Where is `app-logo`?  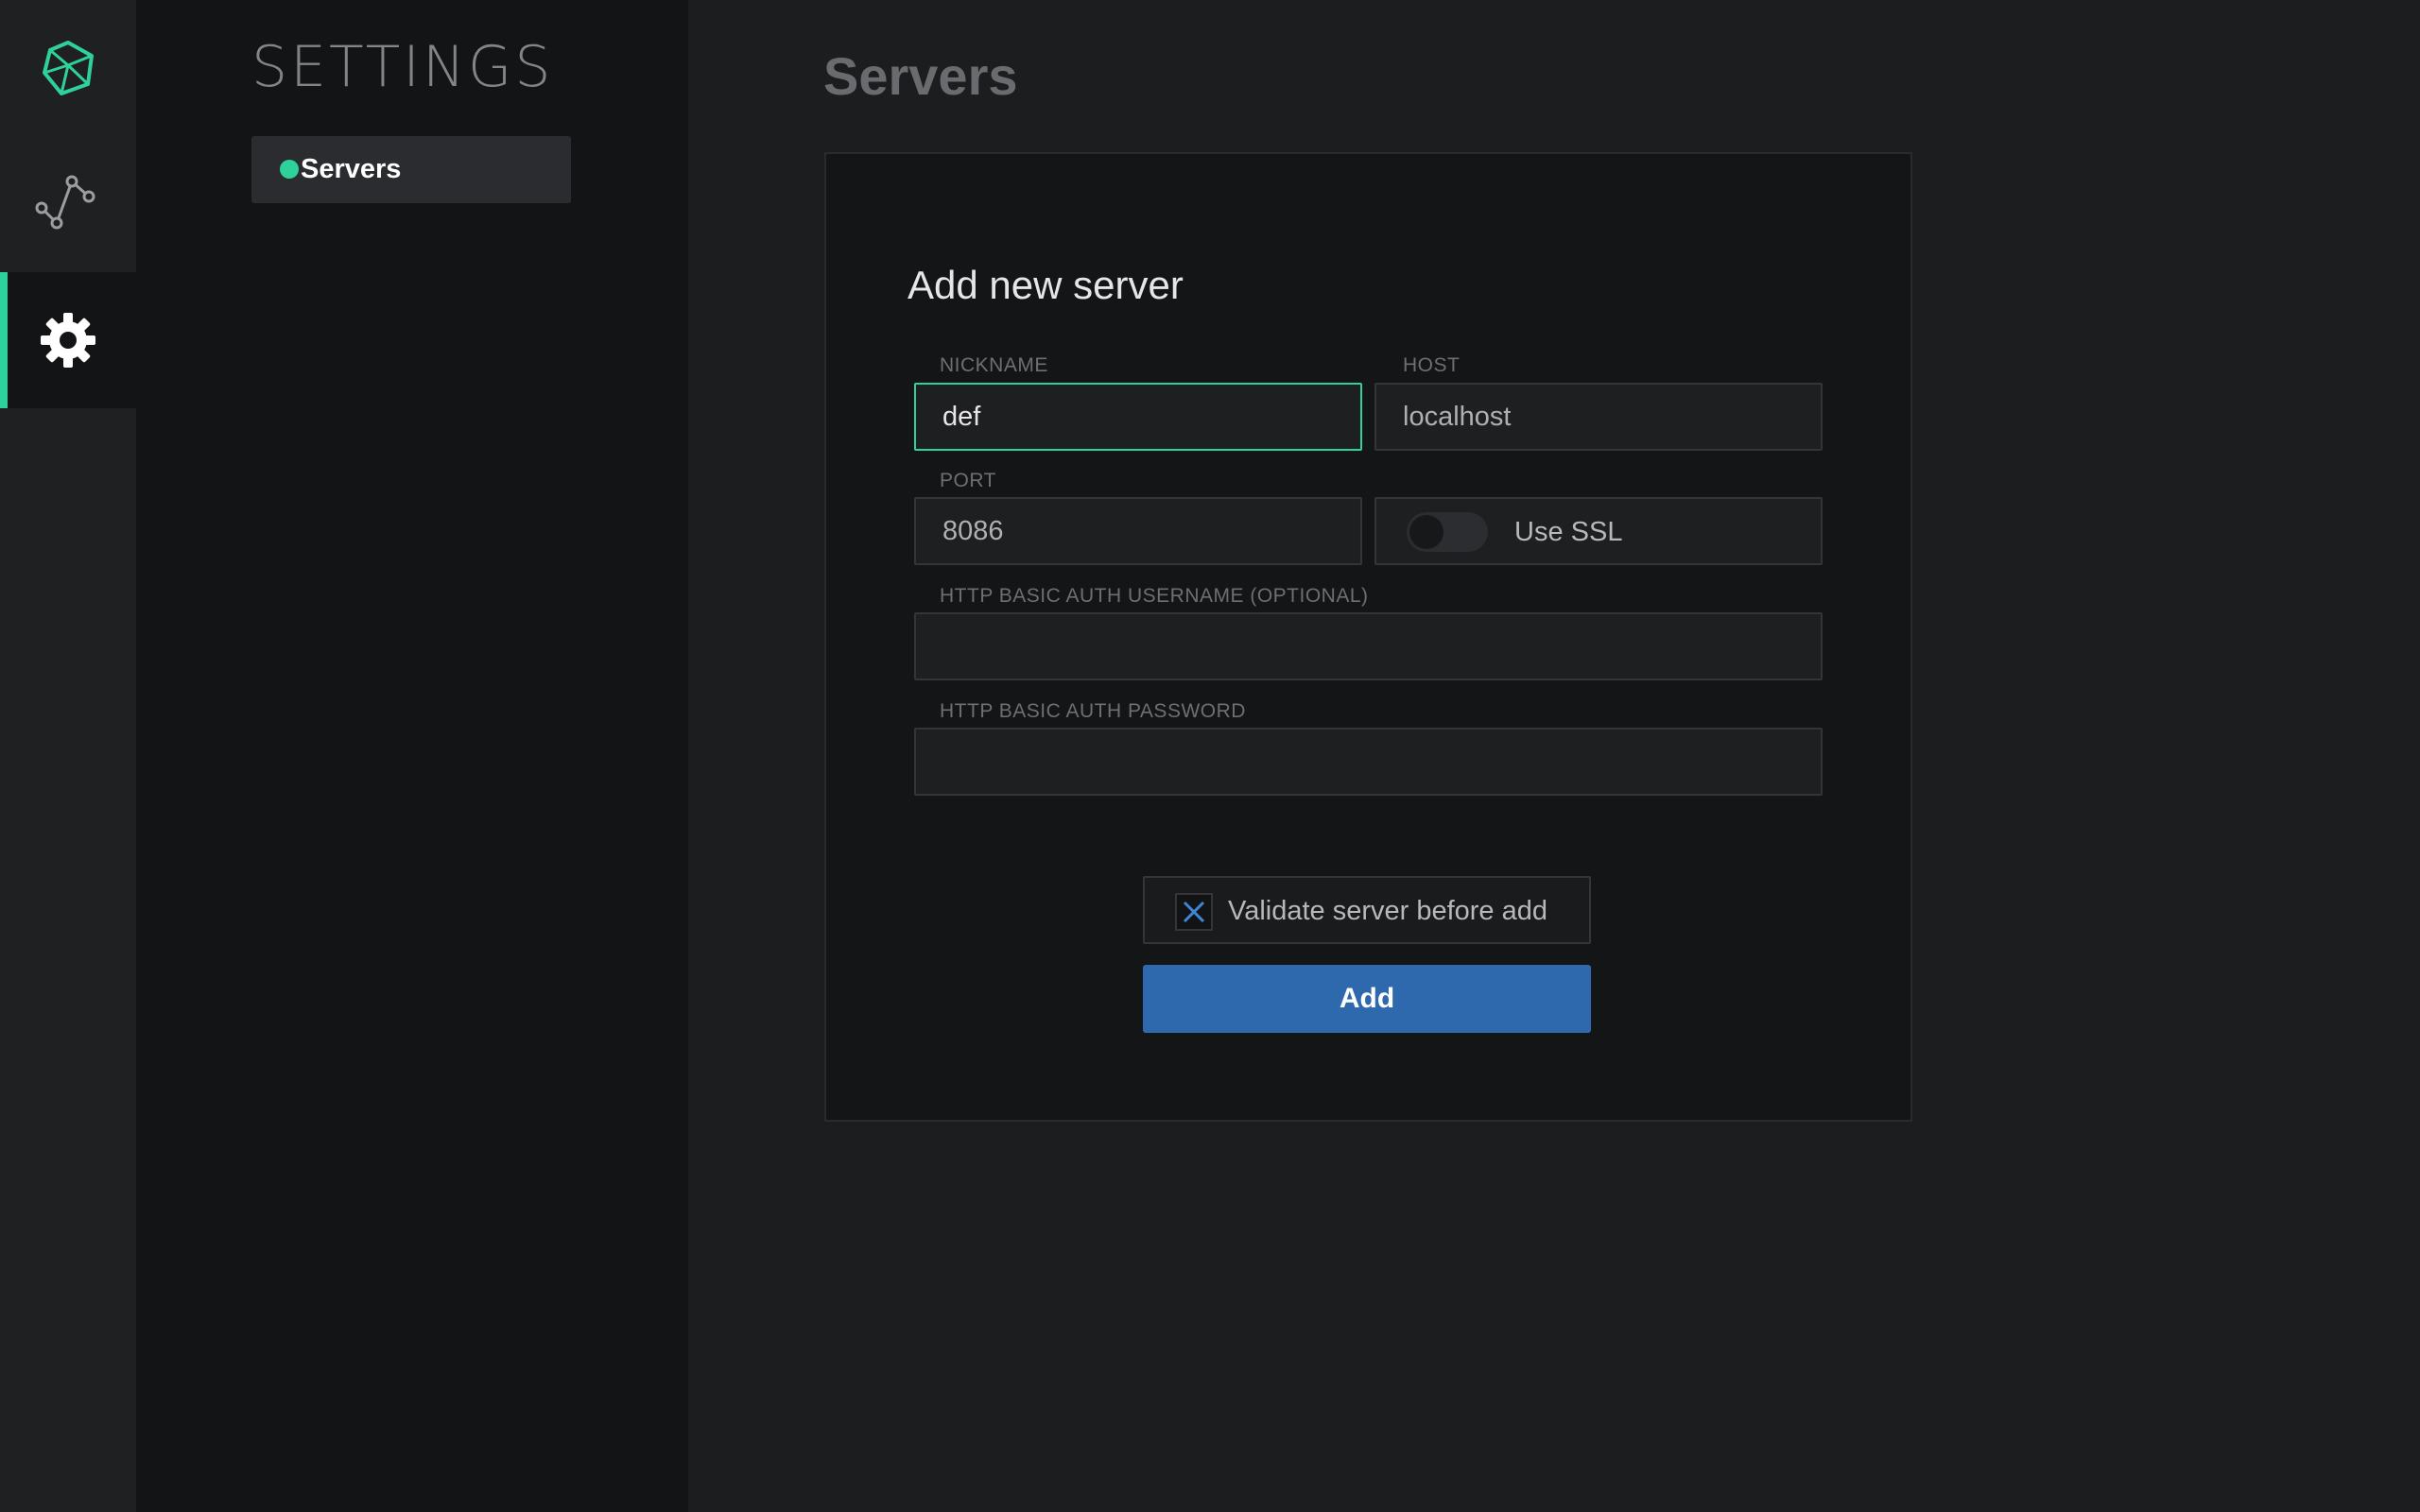 app-logo is located at coordinates (68, 68).